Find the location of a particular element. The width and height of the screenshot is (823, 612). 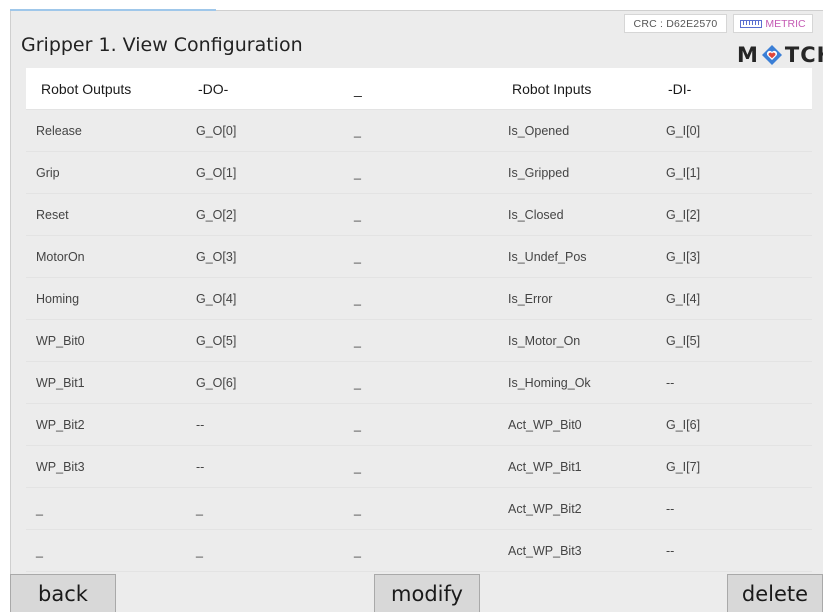

input-name-cell: Act_WP_Bit3 is located at coordinates (545, 550).